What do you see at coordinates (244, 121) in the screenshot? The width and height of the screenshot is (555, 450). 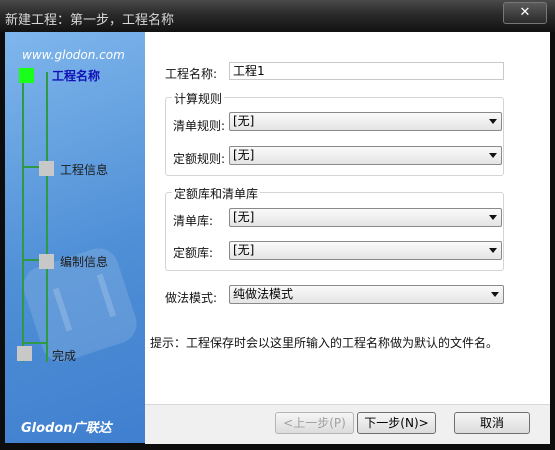 I see `bill-rule-value: [无]` at bounding box center [244, 121].